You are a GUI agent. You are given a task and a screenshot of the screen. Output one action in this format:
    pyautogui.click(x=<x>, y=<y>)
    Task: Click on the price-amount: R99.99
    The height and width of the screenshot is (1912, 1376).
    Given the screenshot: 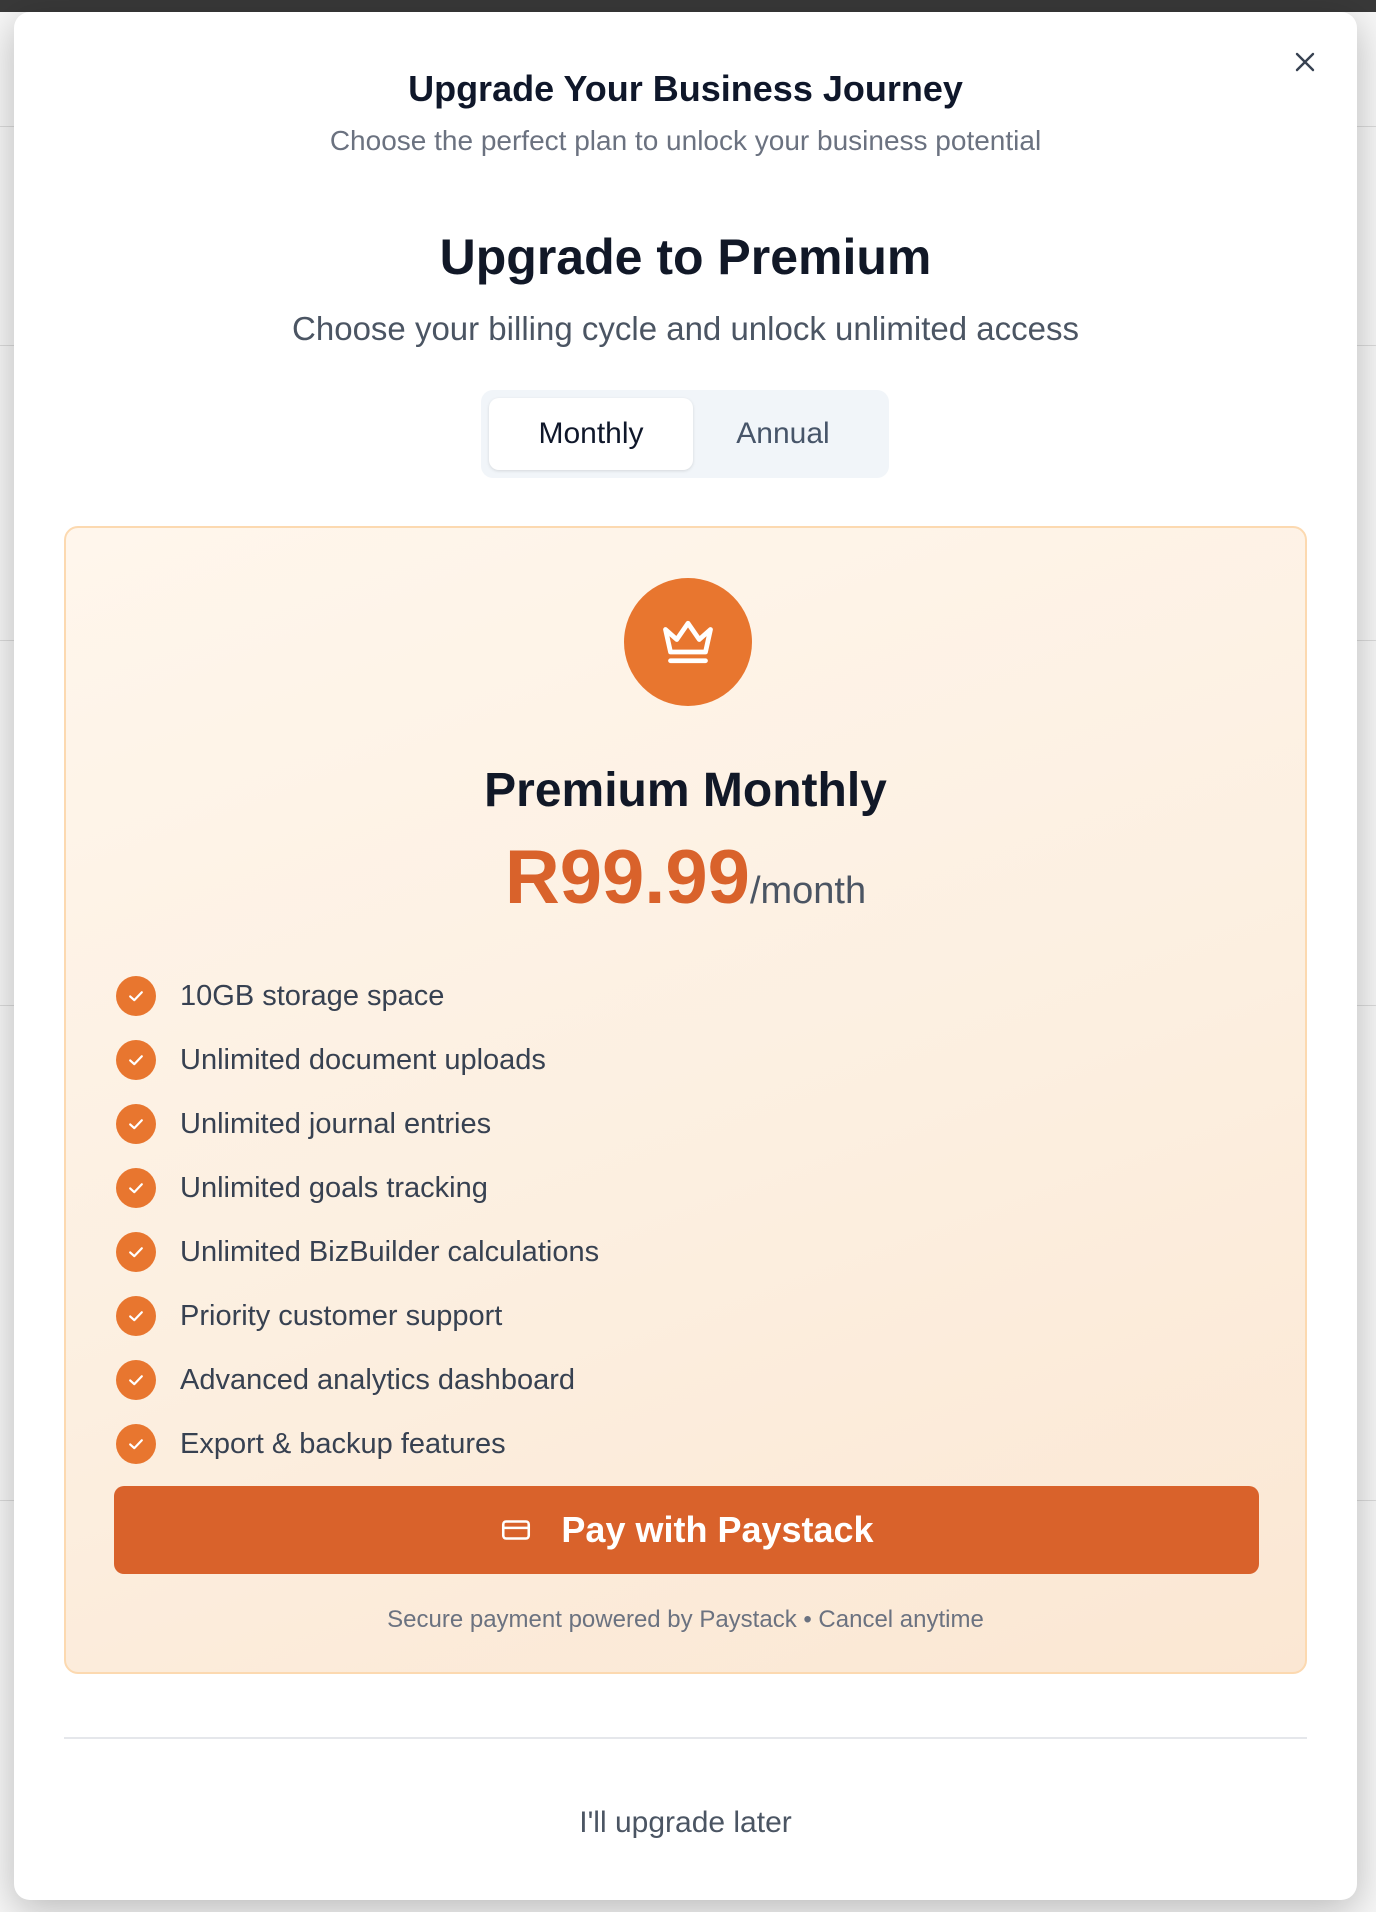 What is the action you would take?
    pyautogui.click(x=627, y=877)
    